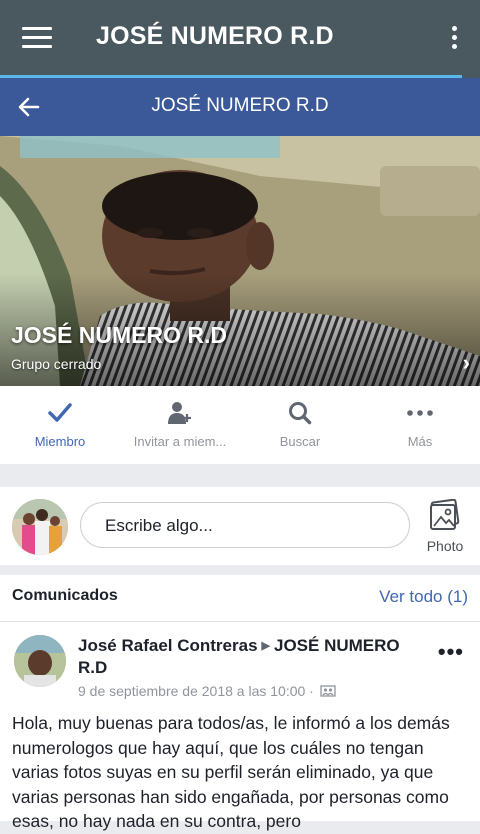  What do you see at coordinates (207, 691) in the screenshot?
I see `post-timestamp: 9 de septiembre de 2018 a las 10:00 ·` at bounding box center [207, 691].